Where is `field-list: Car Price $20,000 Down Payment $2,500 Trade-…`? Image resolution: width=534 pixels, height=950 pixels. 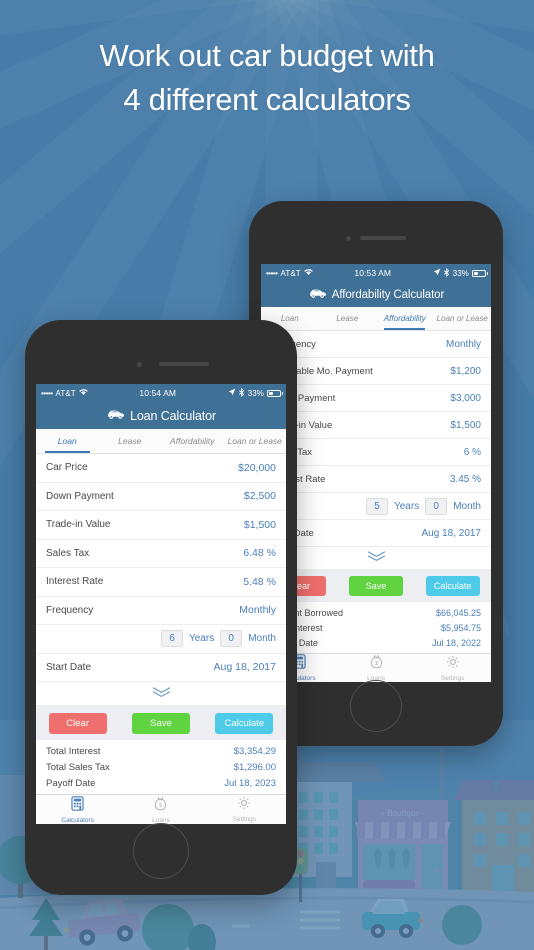 field-list: Car Price $20,000 Down Payment $2,500 Trade-… is located at coordinates (161, 580).